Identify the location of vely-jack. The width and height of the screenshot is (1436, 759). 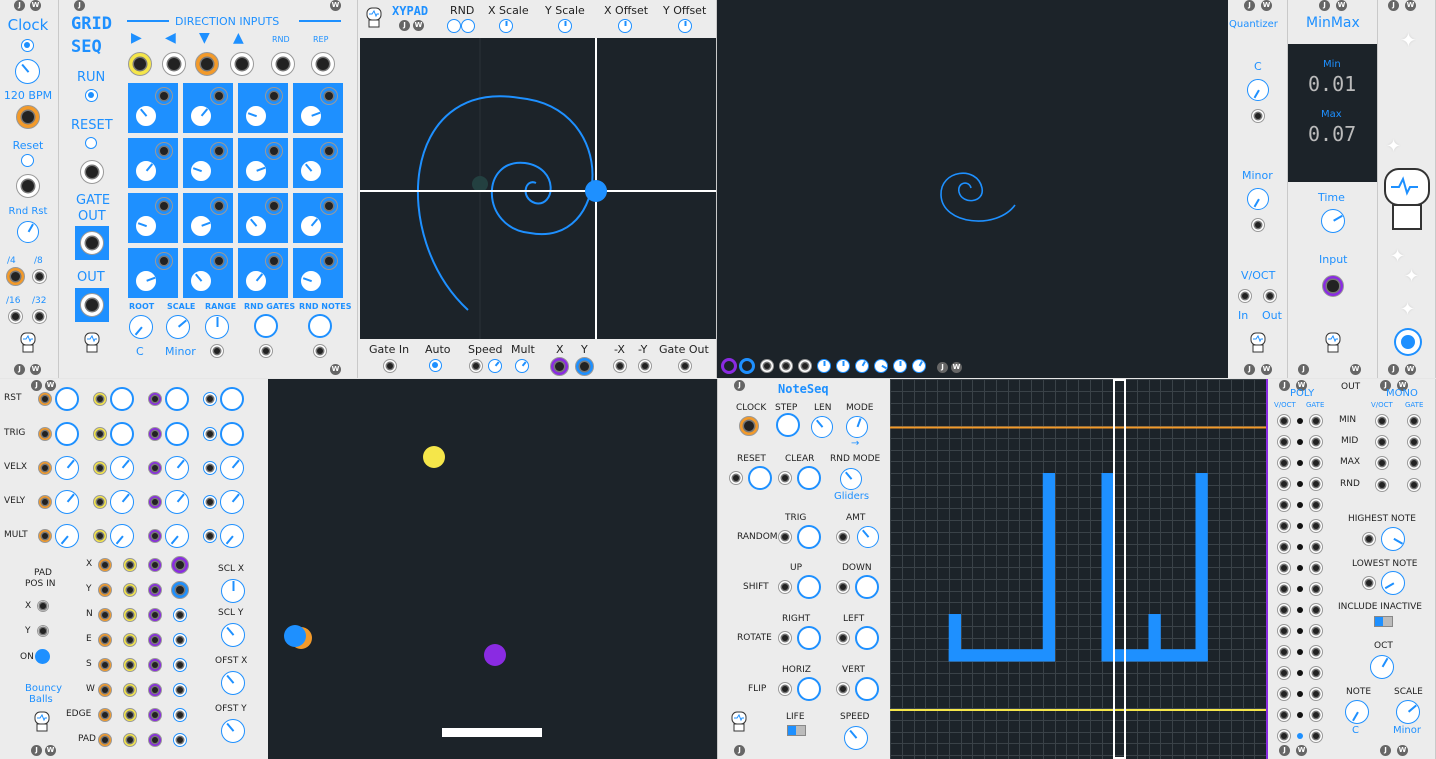
(45, 502).